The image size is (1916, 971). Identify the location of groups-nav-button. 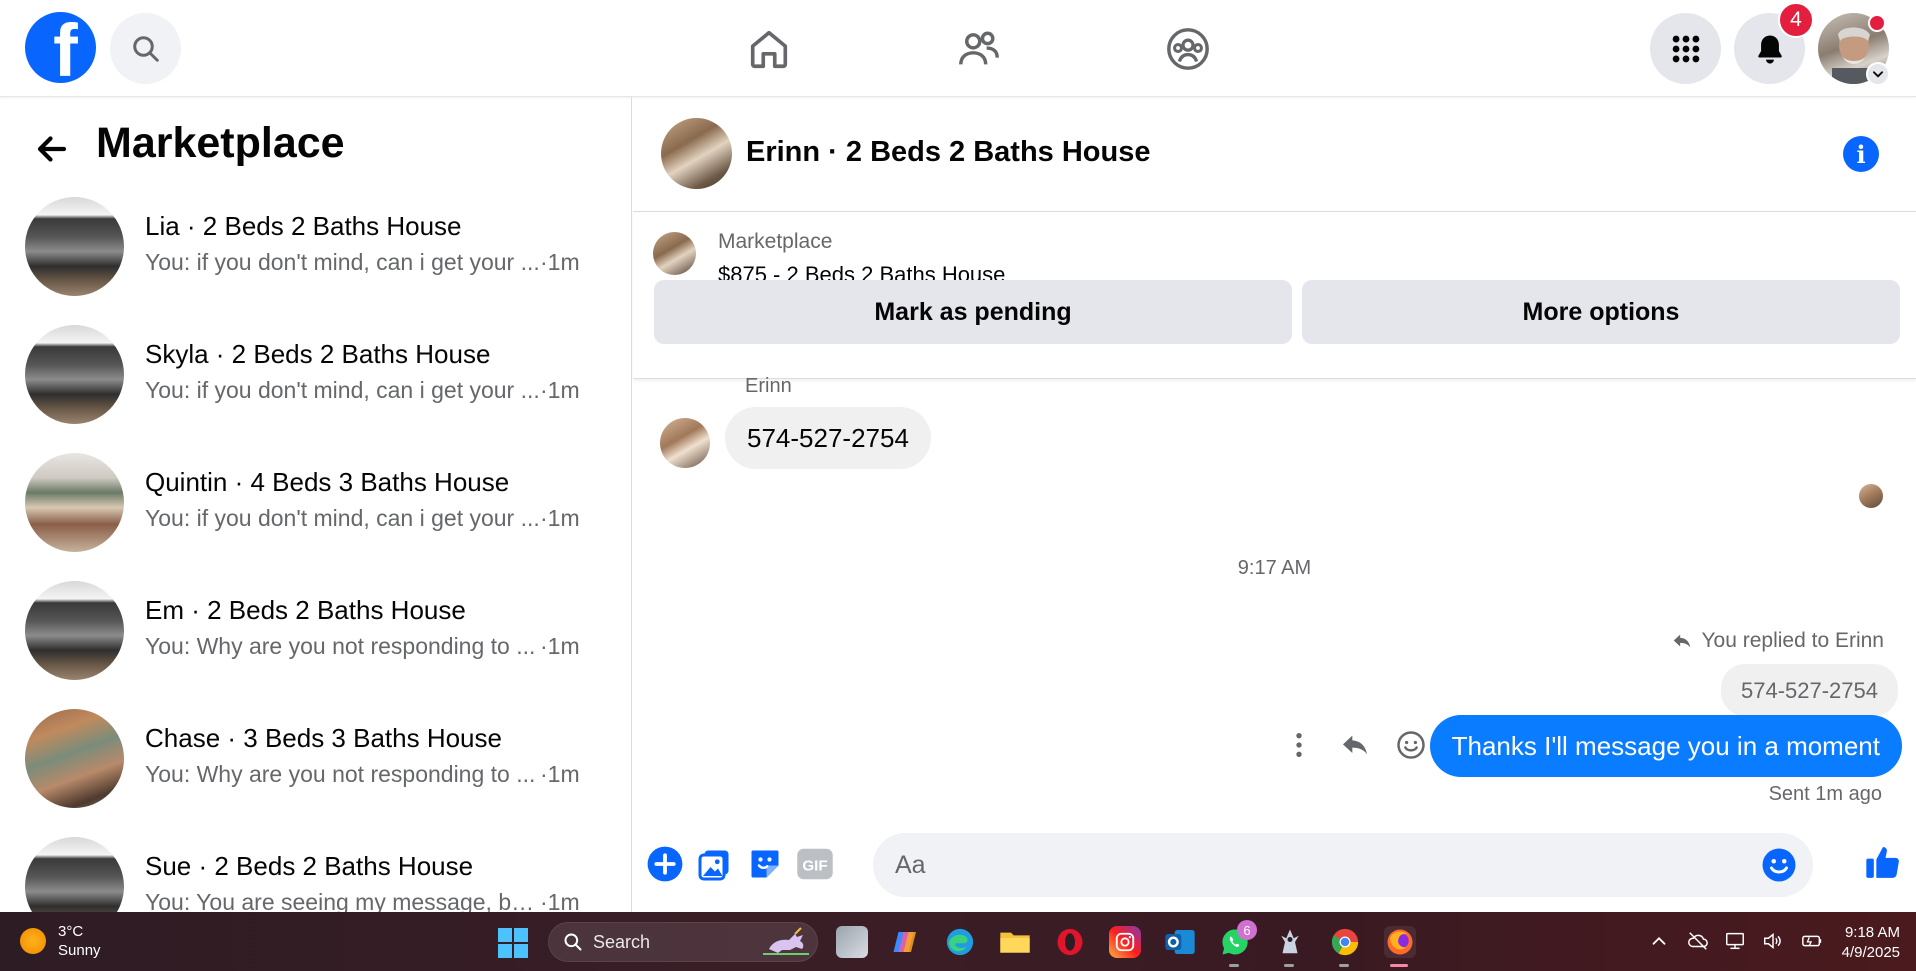
(1188, 49).